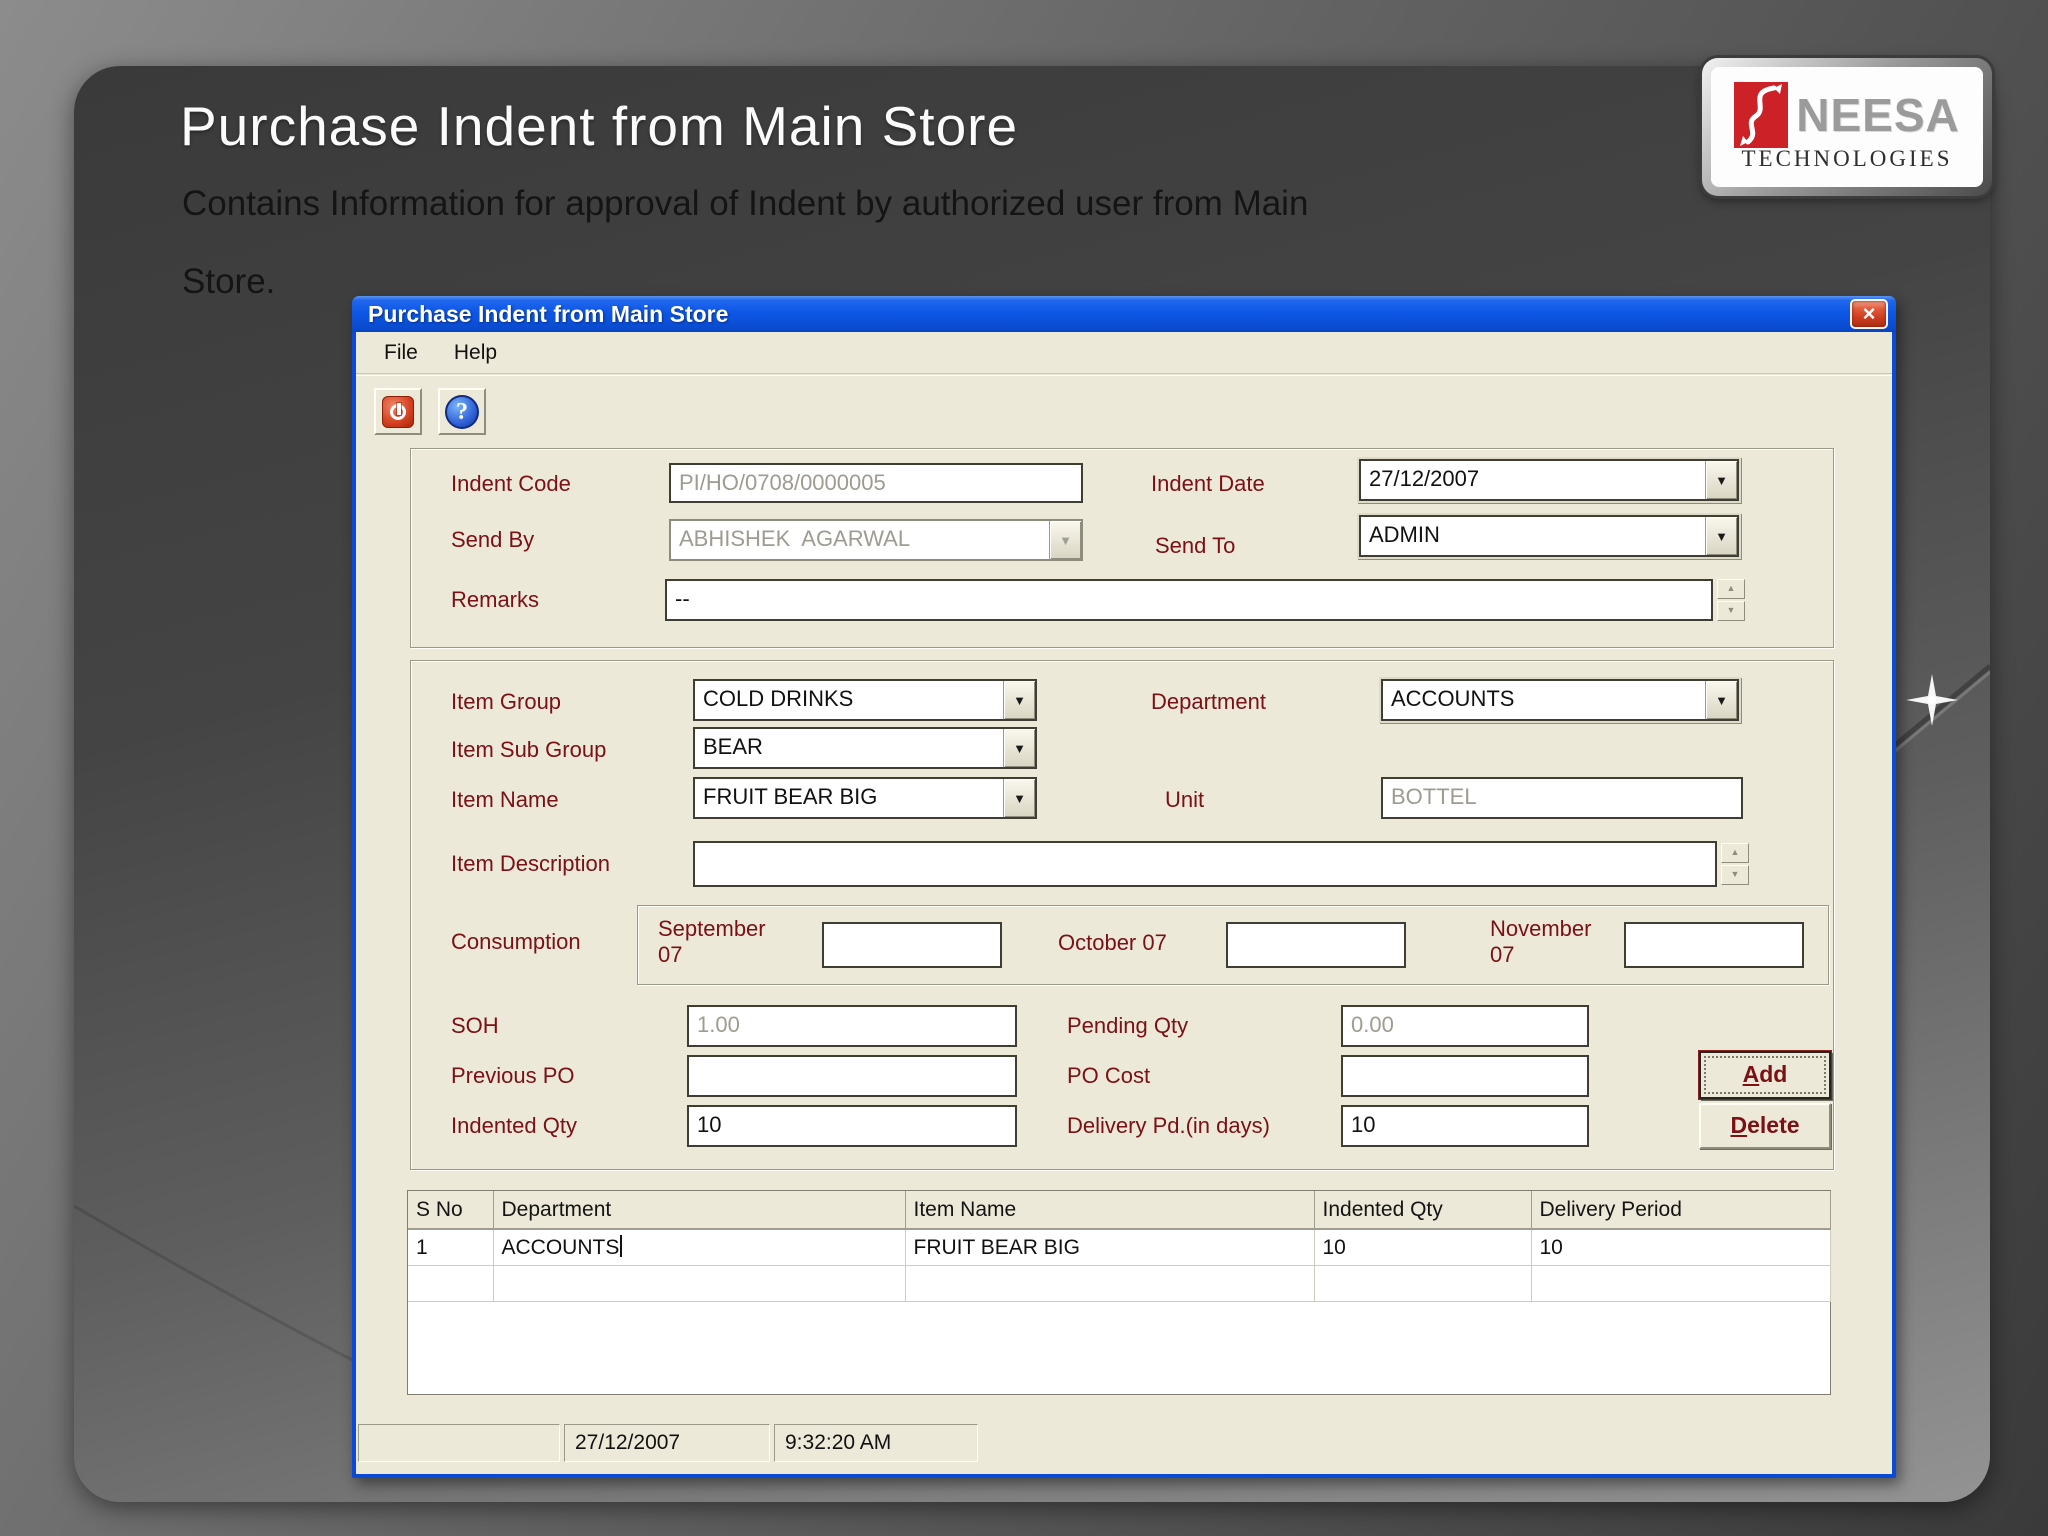  What do you see at coordinates (1465, 1076) in the screenshot?
I see `po-cost-field` at bounding box center [1465, 1076].